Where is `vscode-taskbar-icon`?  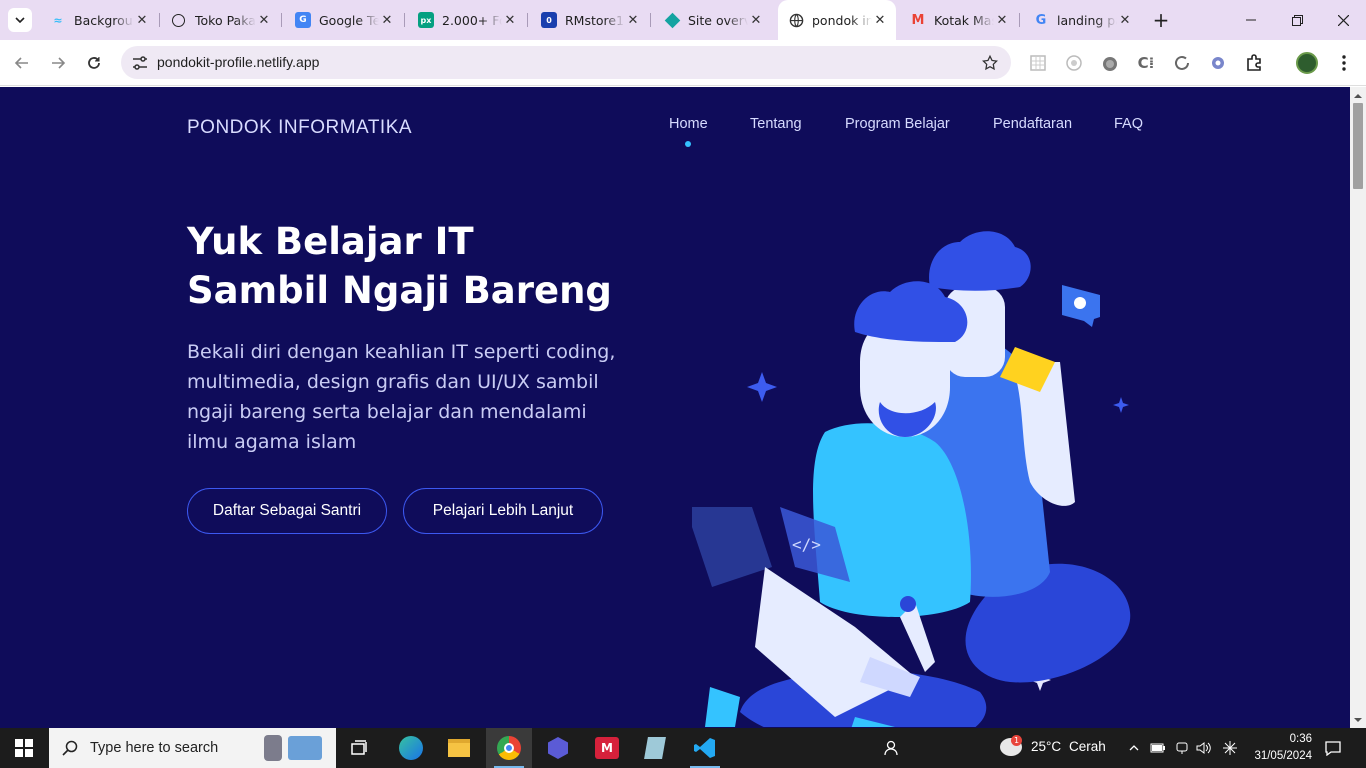
vscode-taskbar-icon is located at coordinates (705, 748).